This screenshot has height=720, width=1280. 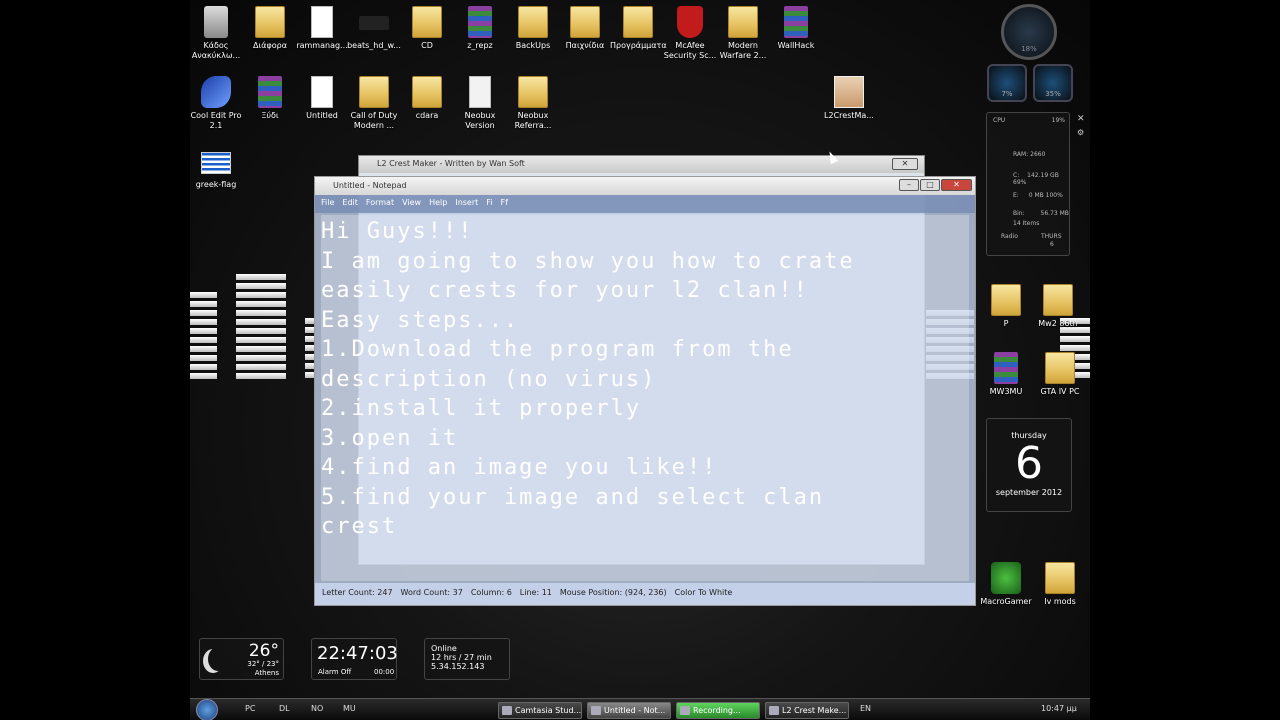 I want to click on desktop-icon-backups: BackUps, so click(x=533, y=28).